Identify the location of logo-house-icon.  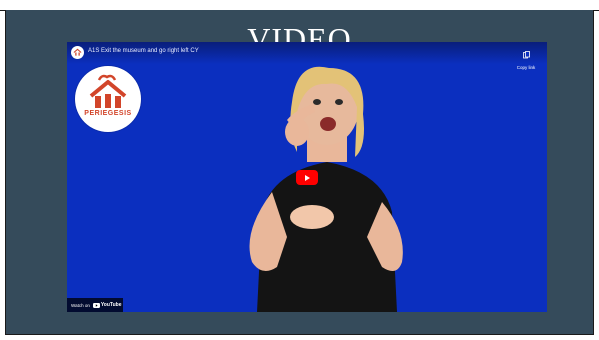
(108, 91).